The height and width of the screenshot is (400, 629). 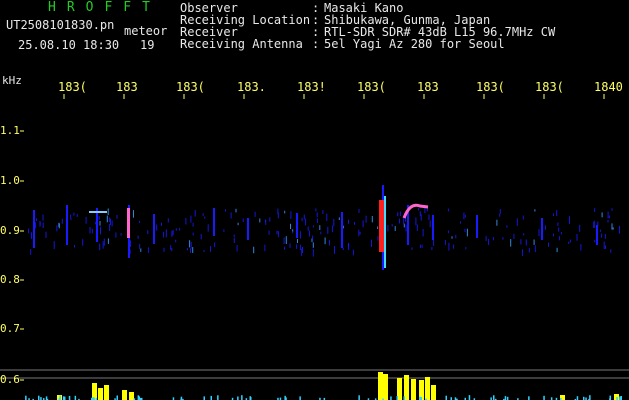 What do you see at coordinates (10, 379) in the screenshot?
I see `y-tick-label: 0.6` at bounding box center [10, 379].